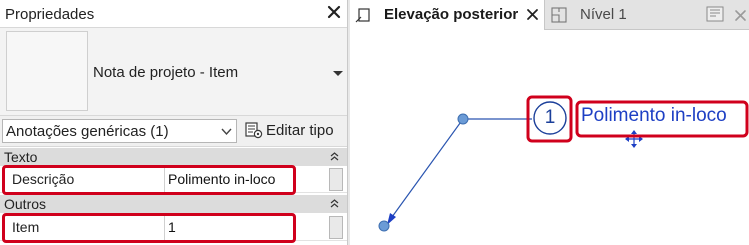  I want to click on filter-row: Anotações genéricas (1) Editar tipo, so click(173, 131).